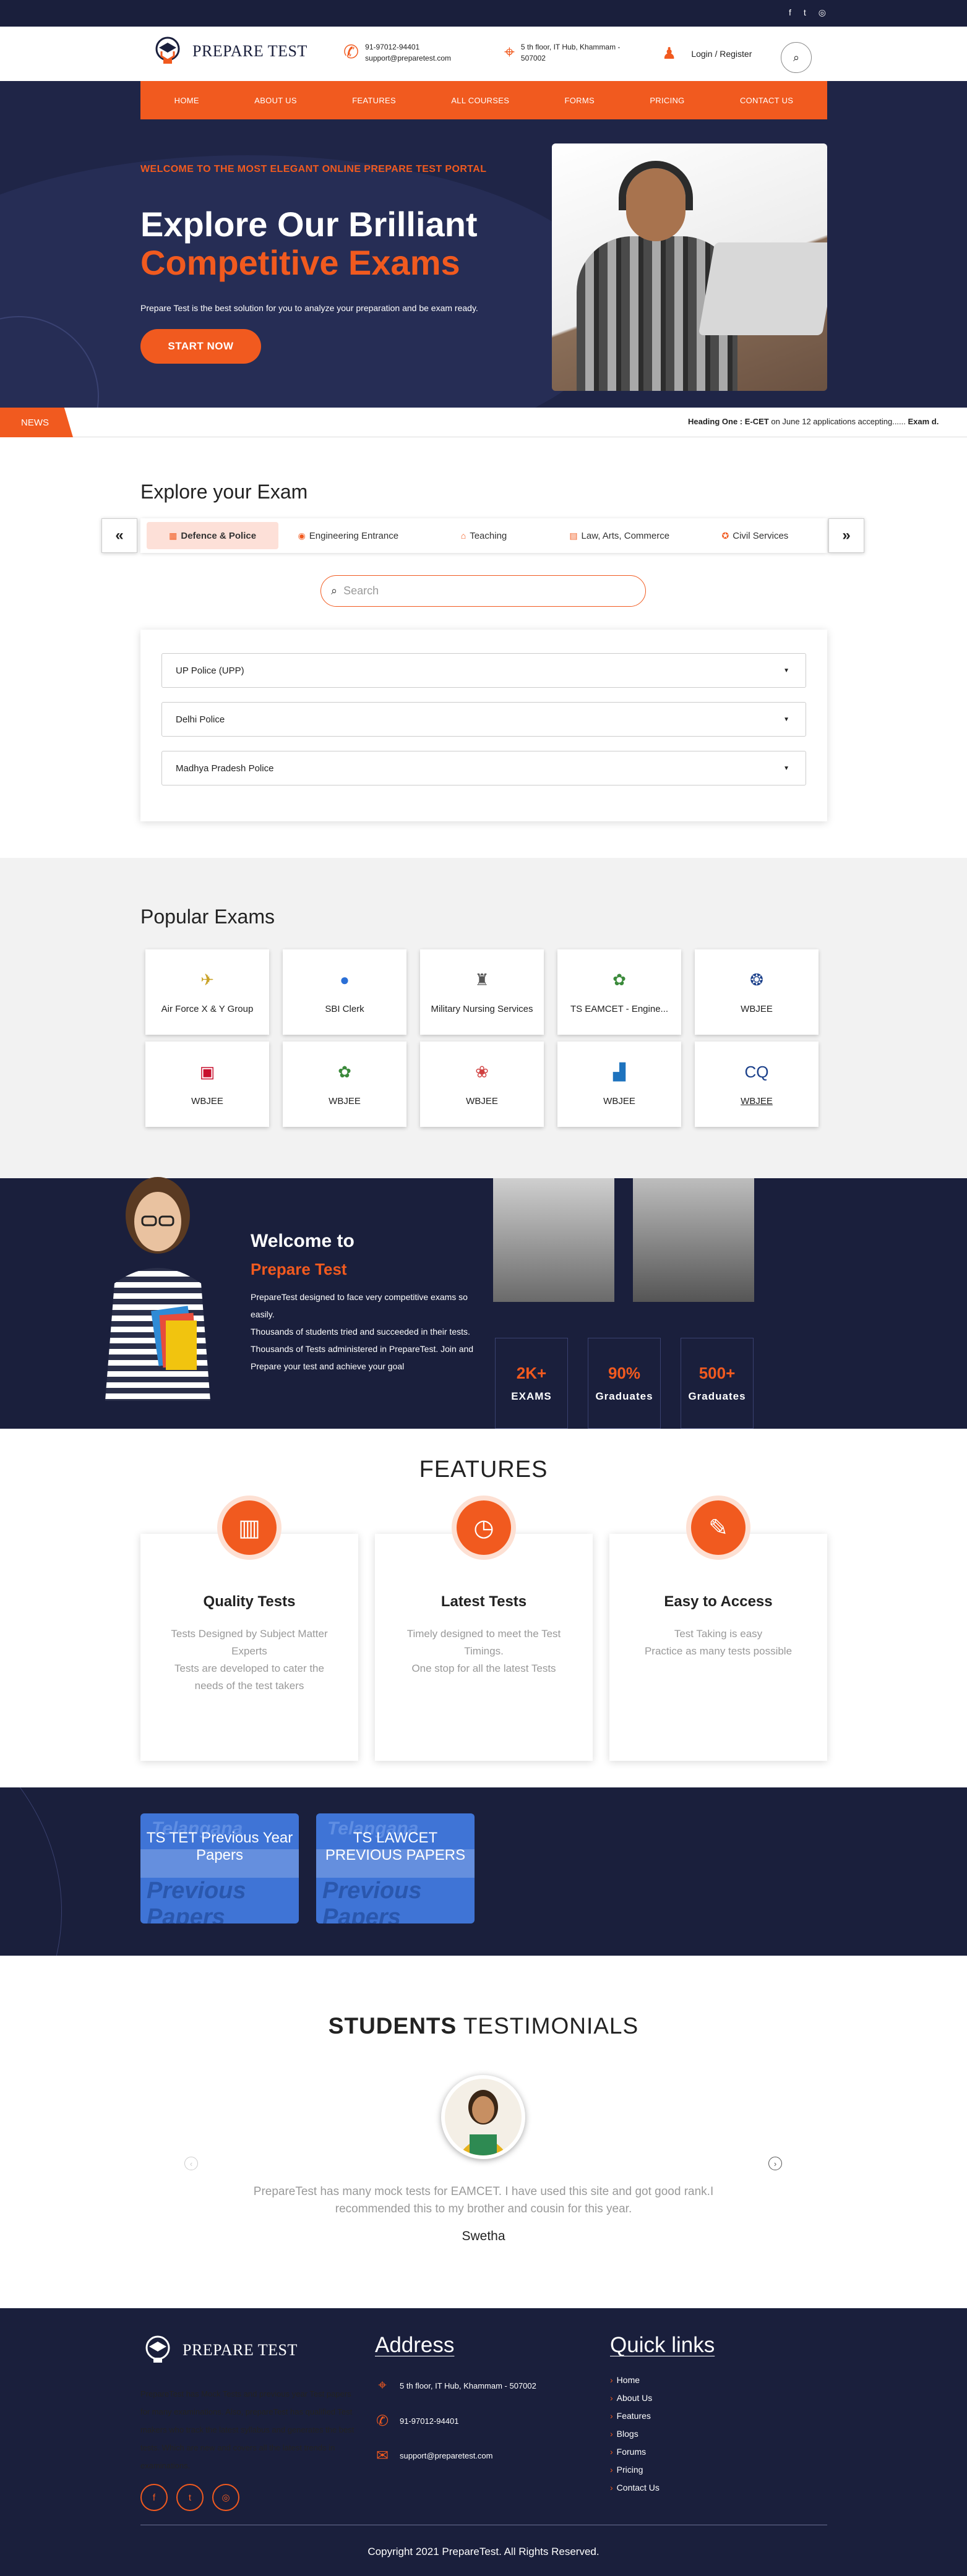 This screenshot has height=2576, width=967. Describe the element at coordinates (635, 2398) in the screenshot. I see `footer-link-about: › About Us` at that location.